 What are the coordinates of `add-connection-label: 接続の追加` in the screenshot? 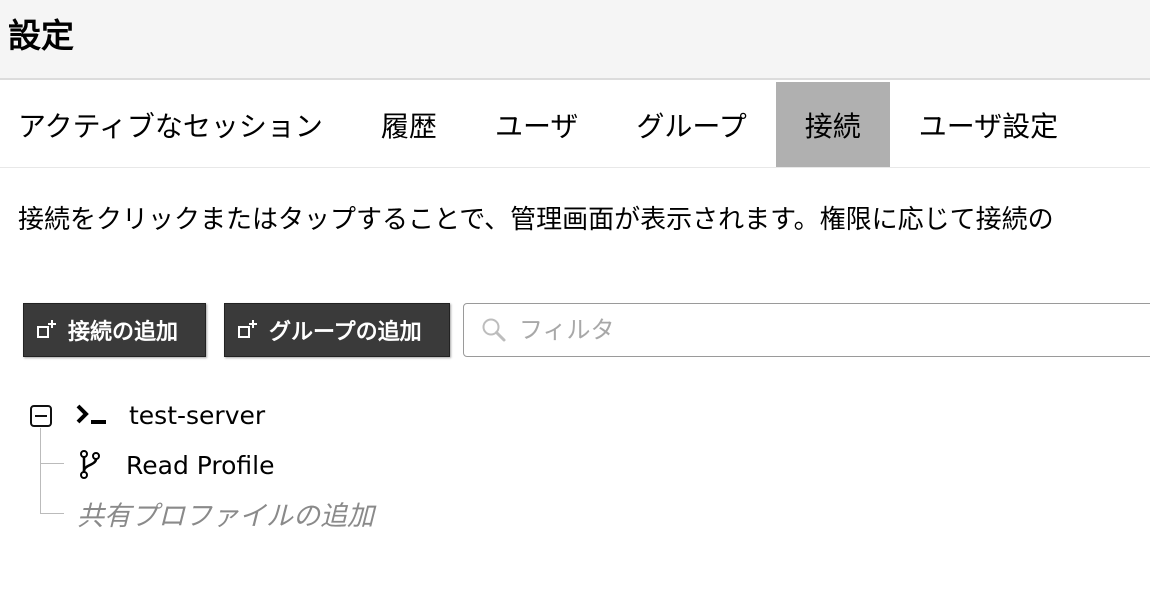 It's located at (123, 332).